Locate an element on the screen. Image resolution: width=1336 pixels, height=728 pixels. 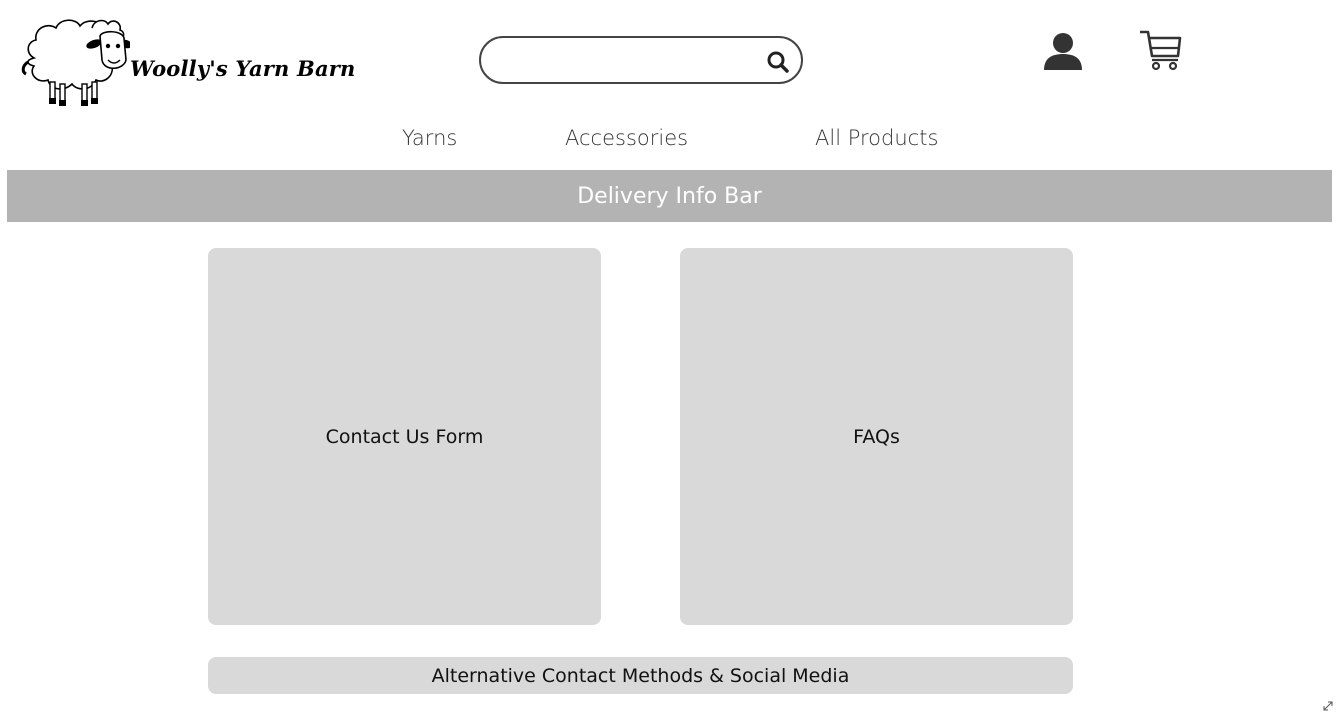
nav-link-all-products: All Products is located at coordinates (876, 138).